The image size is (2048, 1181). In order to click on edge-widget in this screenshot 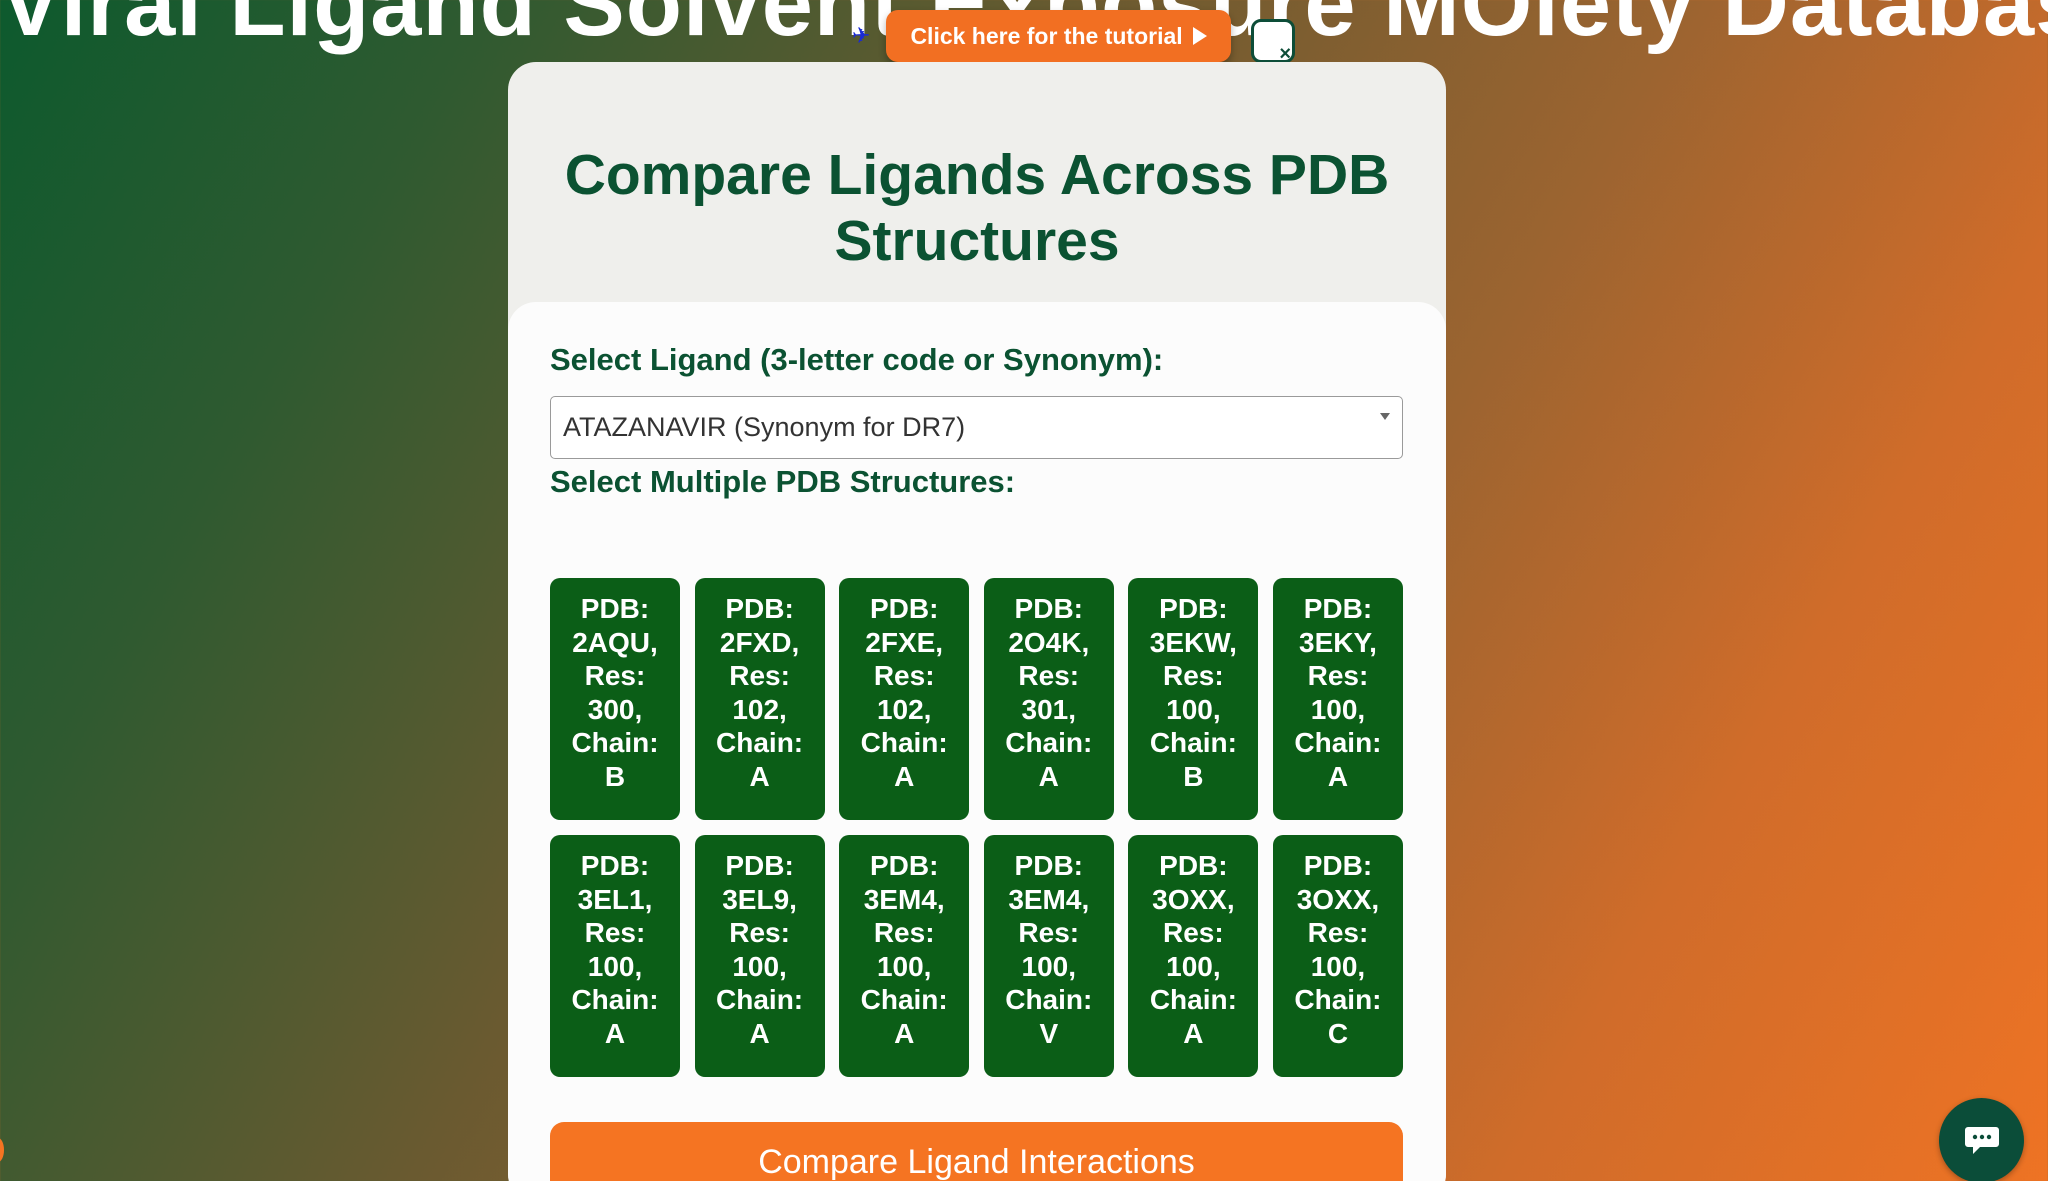, I will do `click(2, 1150)`.